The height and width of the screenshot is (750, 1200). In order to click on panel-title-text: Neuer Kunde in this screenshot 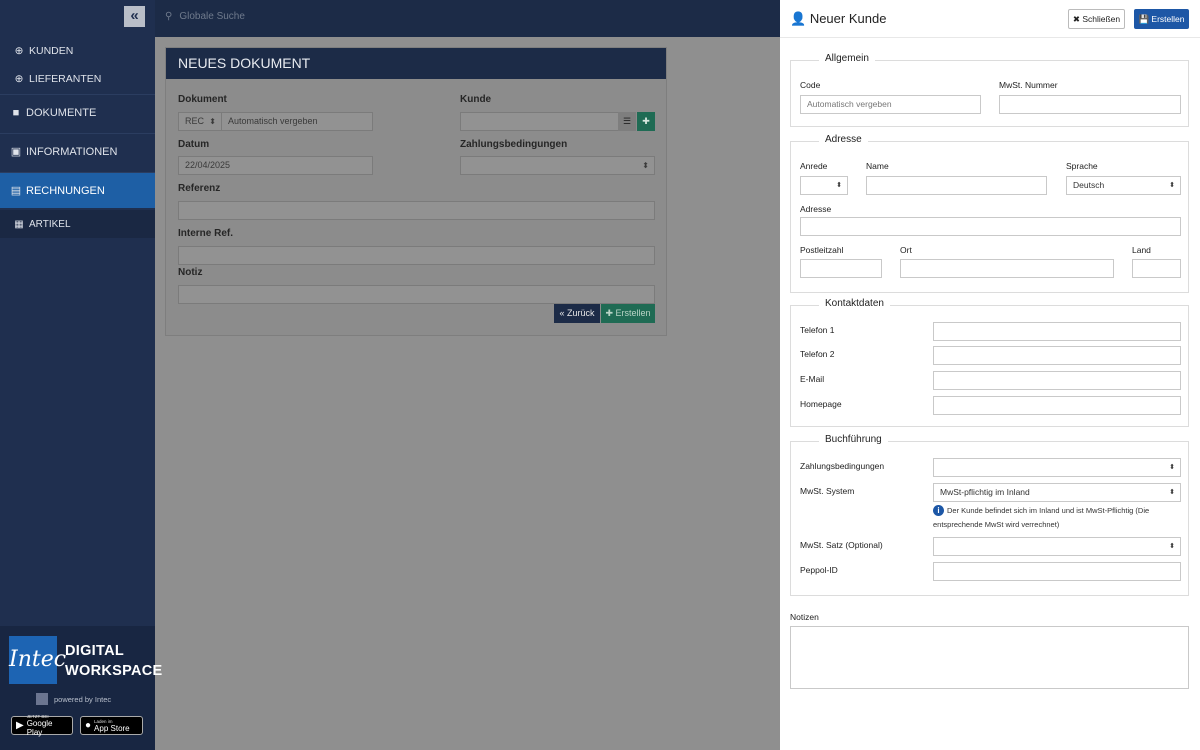, I will do `click(848, 18)`.